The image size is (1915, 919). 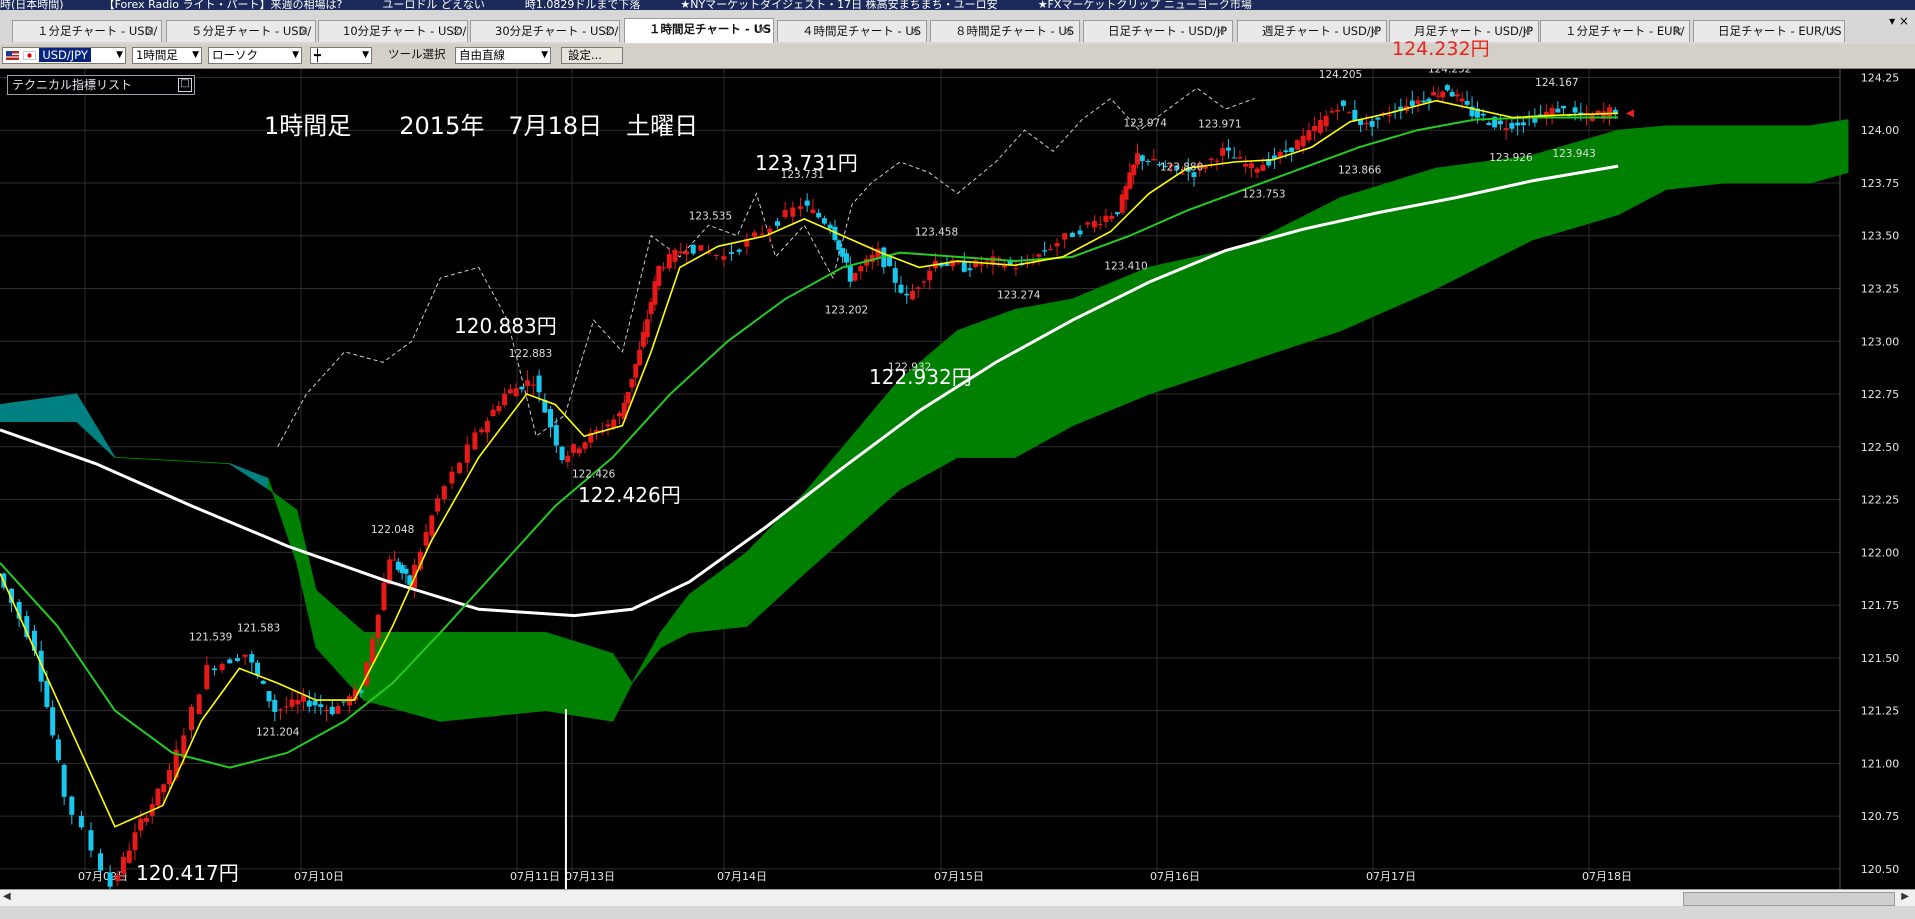 What do you see at coordinates (699, 30) in the screenshot?
I see `chart-tab: １時間足チャート - US ×` at bounding box center [699, 30].